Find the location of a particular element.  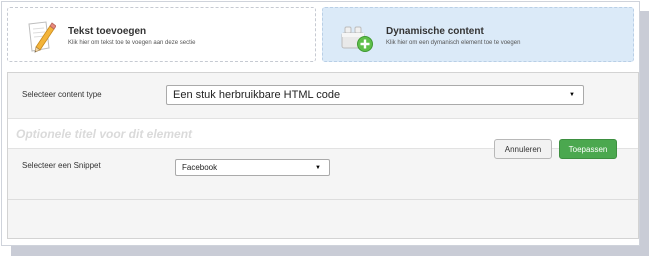

content-type-label: Selecteer content type is located at coordinates (62, 94).